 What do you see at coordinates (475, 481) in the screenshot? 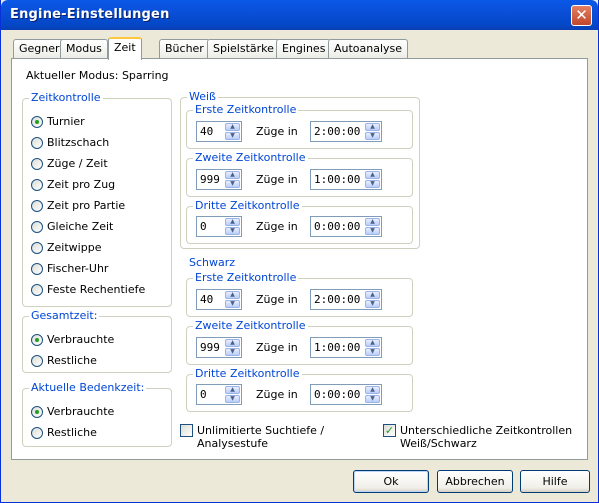
I see `cancel-button: Abbrechen` at bounding box center [475, 481].